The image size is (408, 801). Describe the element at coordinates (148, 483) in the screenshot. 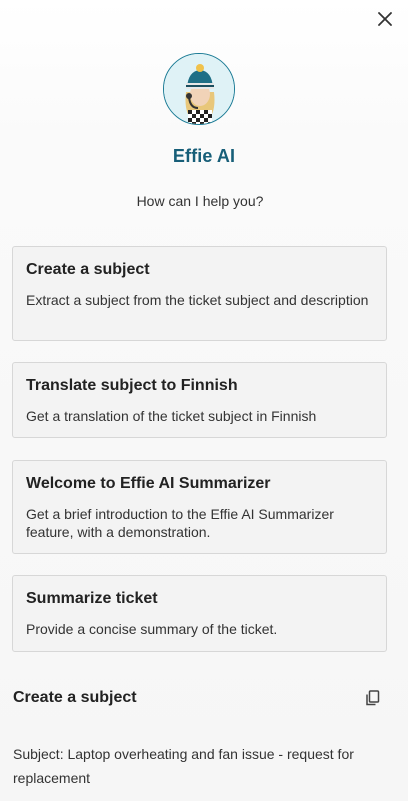

I see `action-card-title: Welcome to Effie AI Summarizer` at that location.